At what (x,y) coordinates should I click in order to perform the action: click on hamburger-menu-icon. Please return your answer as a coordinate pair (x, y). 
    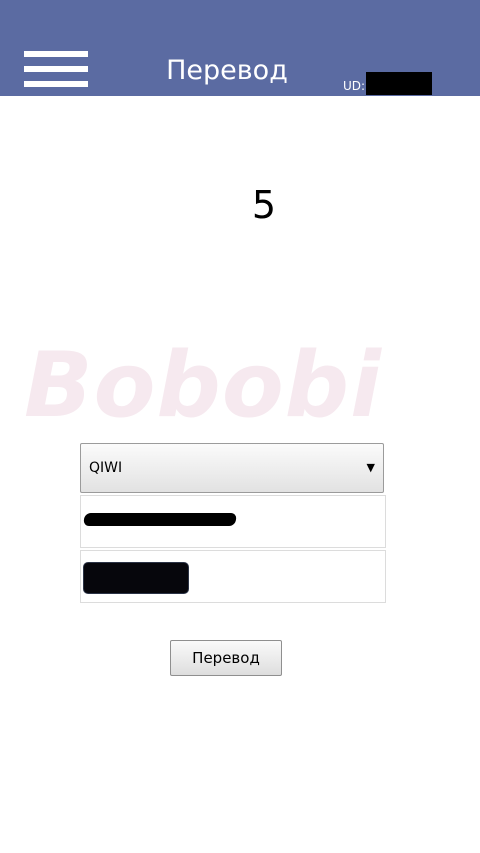
    Looking at the image, I should click on (56, 69).